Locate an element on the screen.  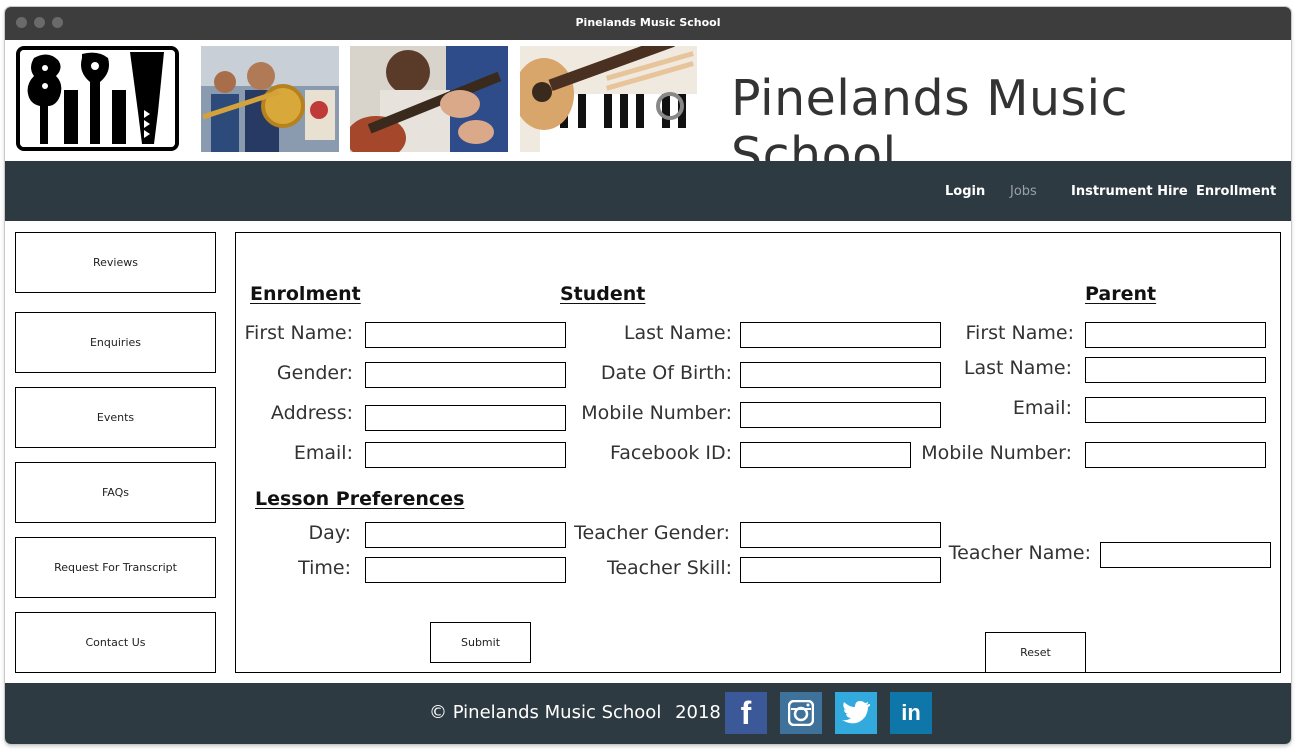
photo-ukulele-piano is located at coordinates (608, 99).